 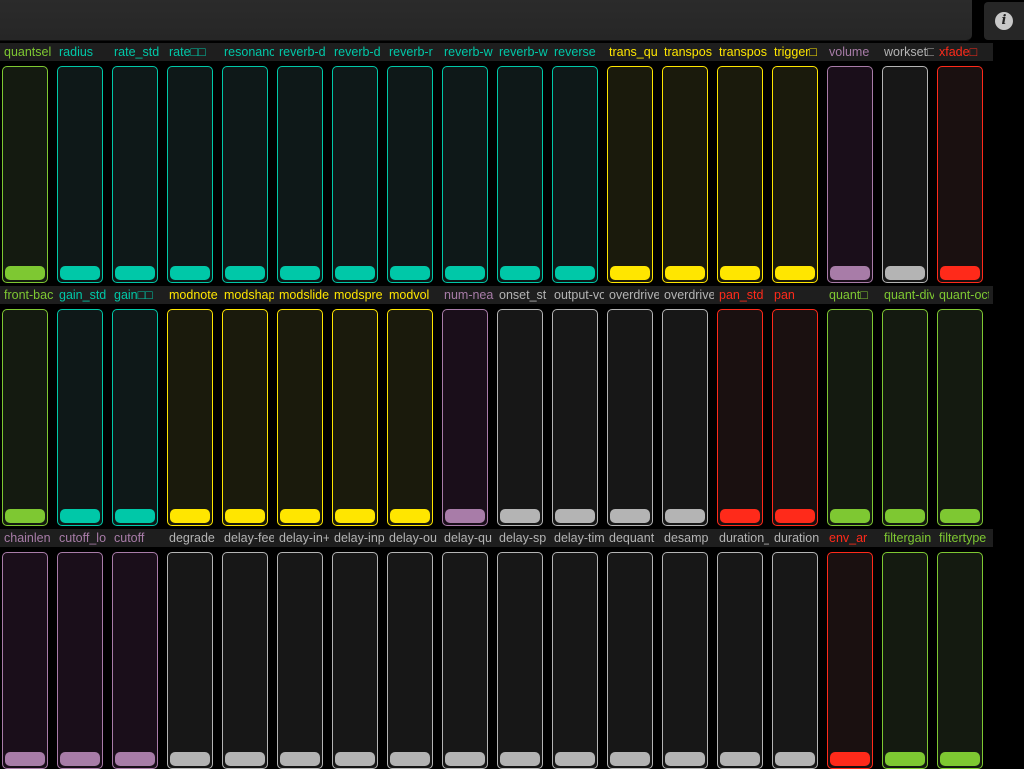 I want to click on fader-channel: duration_, so click(x=742, y=649).